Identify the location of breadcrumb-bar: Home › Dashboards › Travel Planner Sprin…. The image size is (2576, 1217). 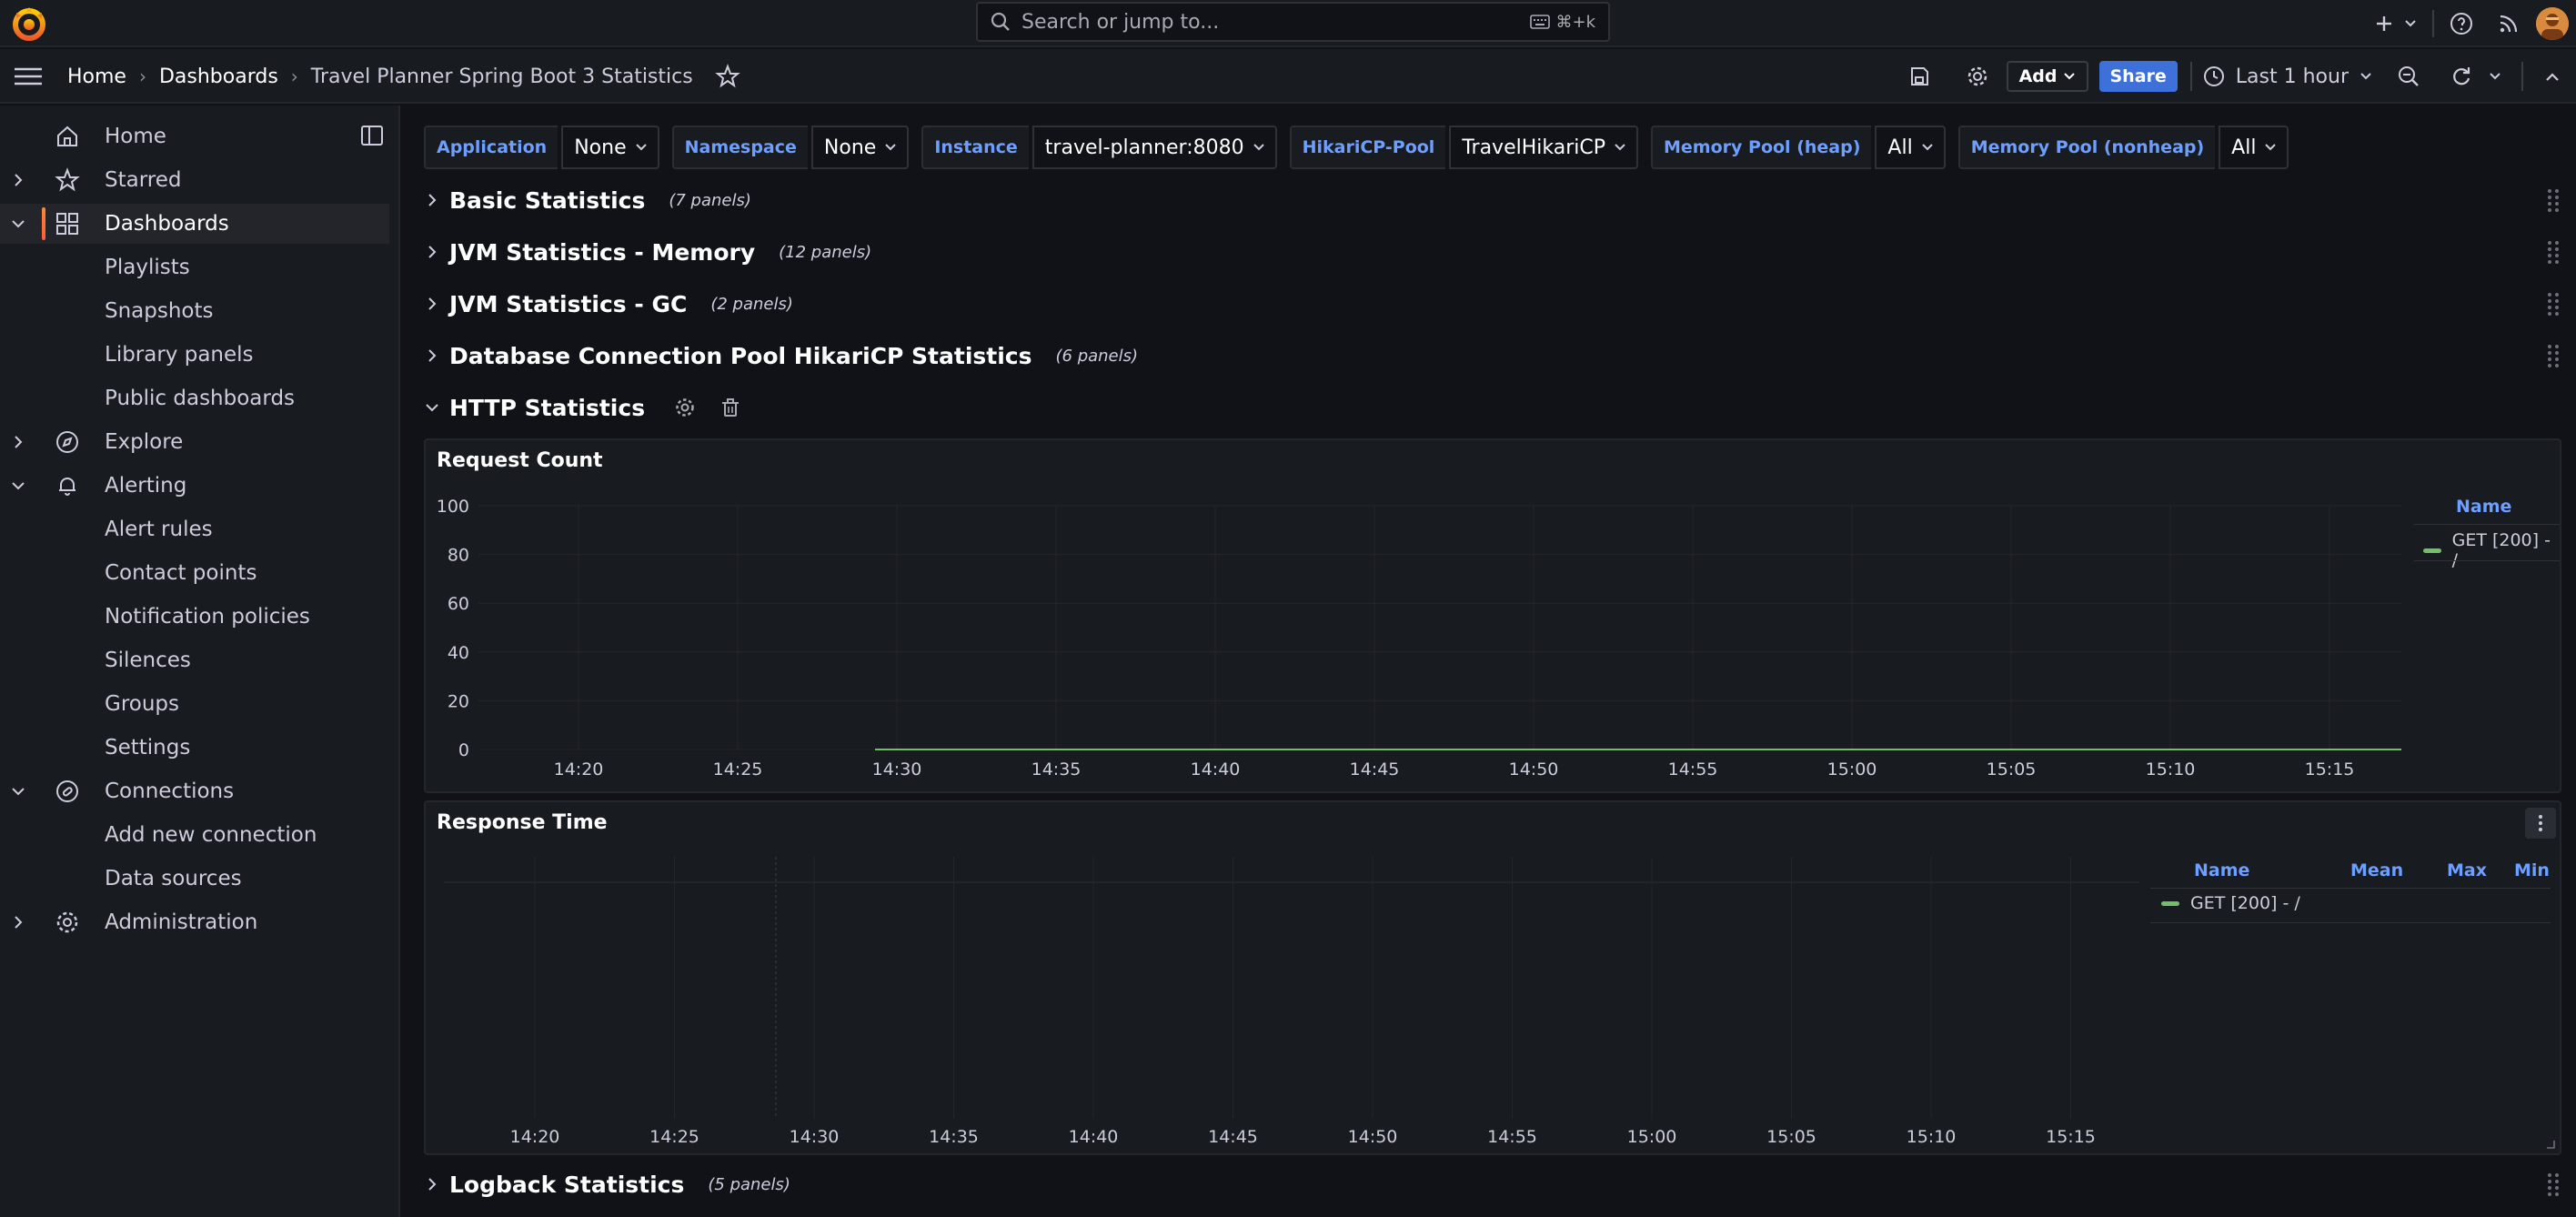
(1288, 77).